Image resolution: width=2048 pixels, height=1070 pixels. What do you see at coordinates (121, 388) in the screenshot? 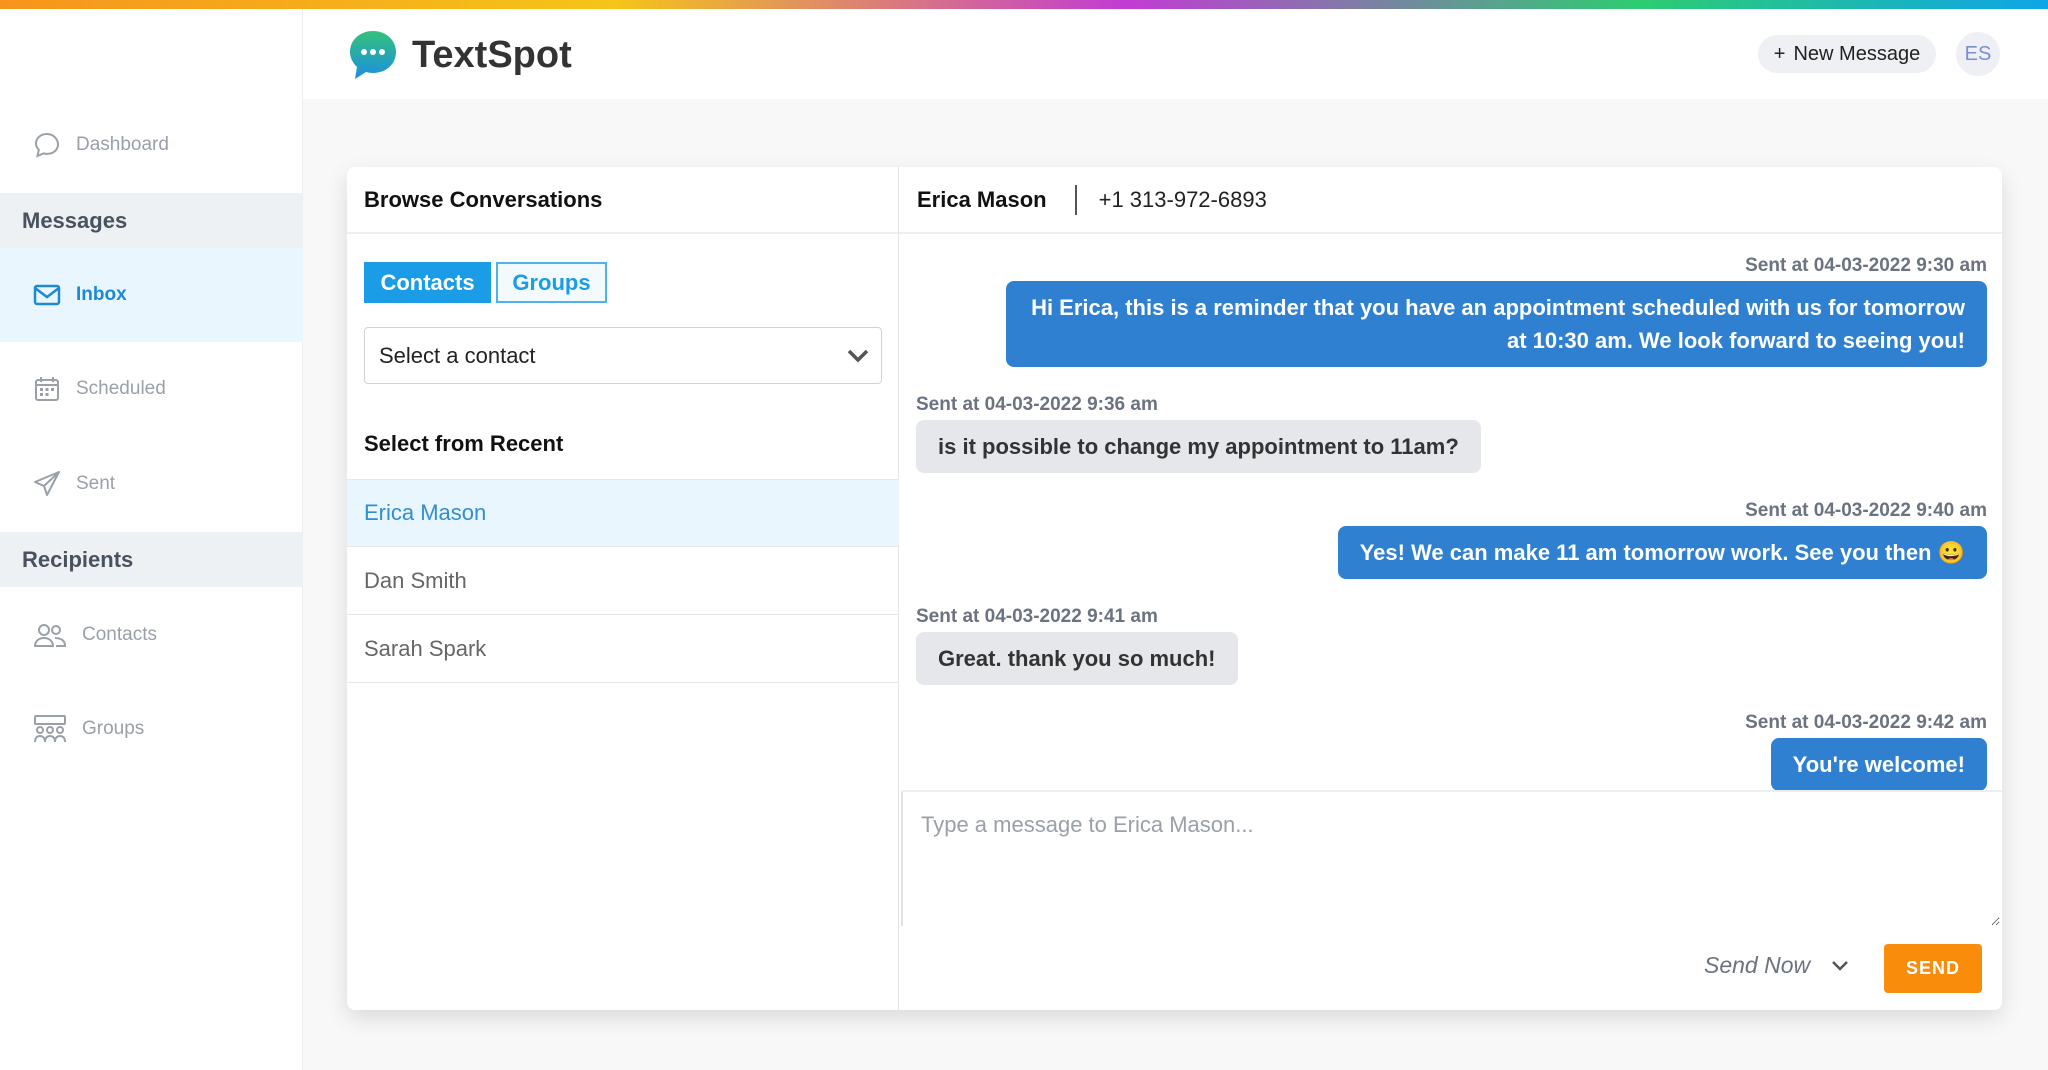
I see `sidebar-item-label: Scheduled` at bounding box center [121, 388].